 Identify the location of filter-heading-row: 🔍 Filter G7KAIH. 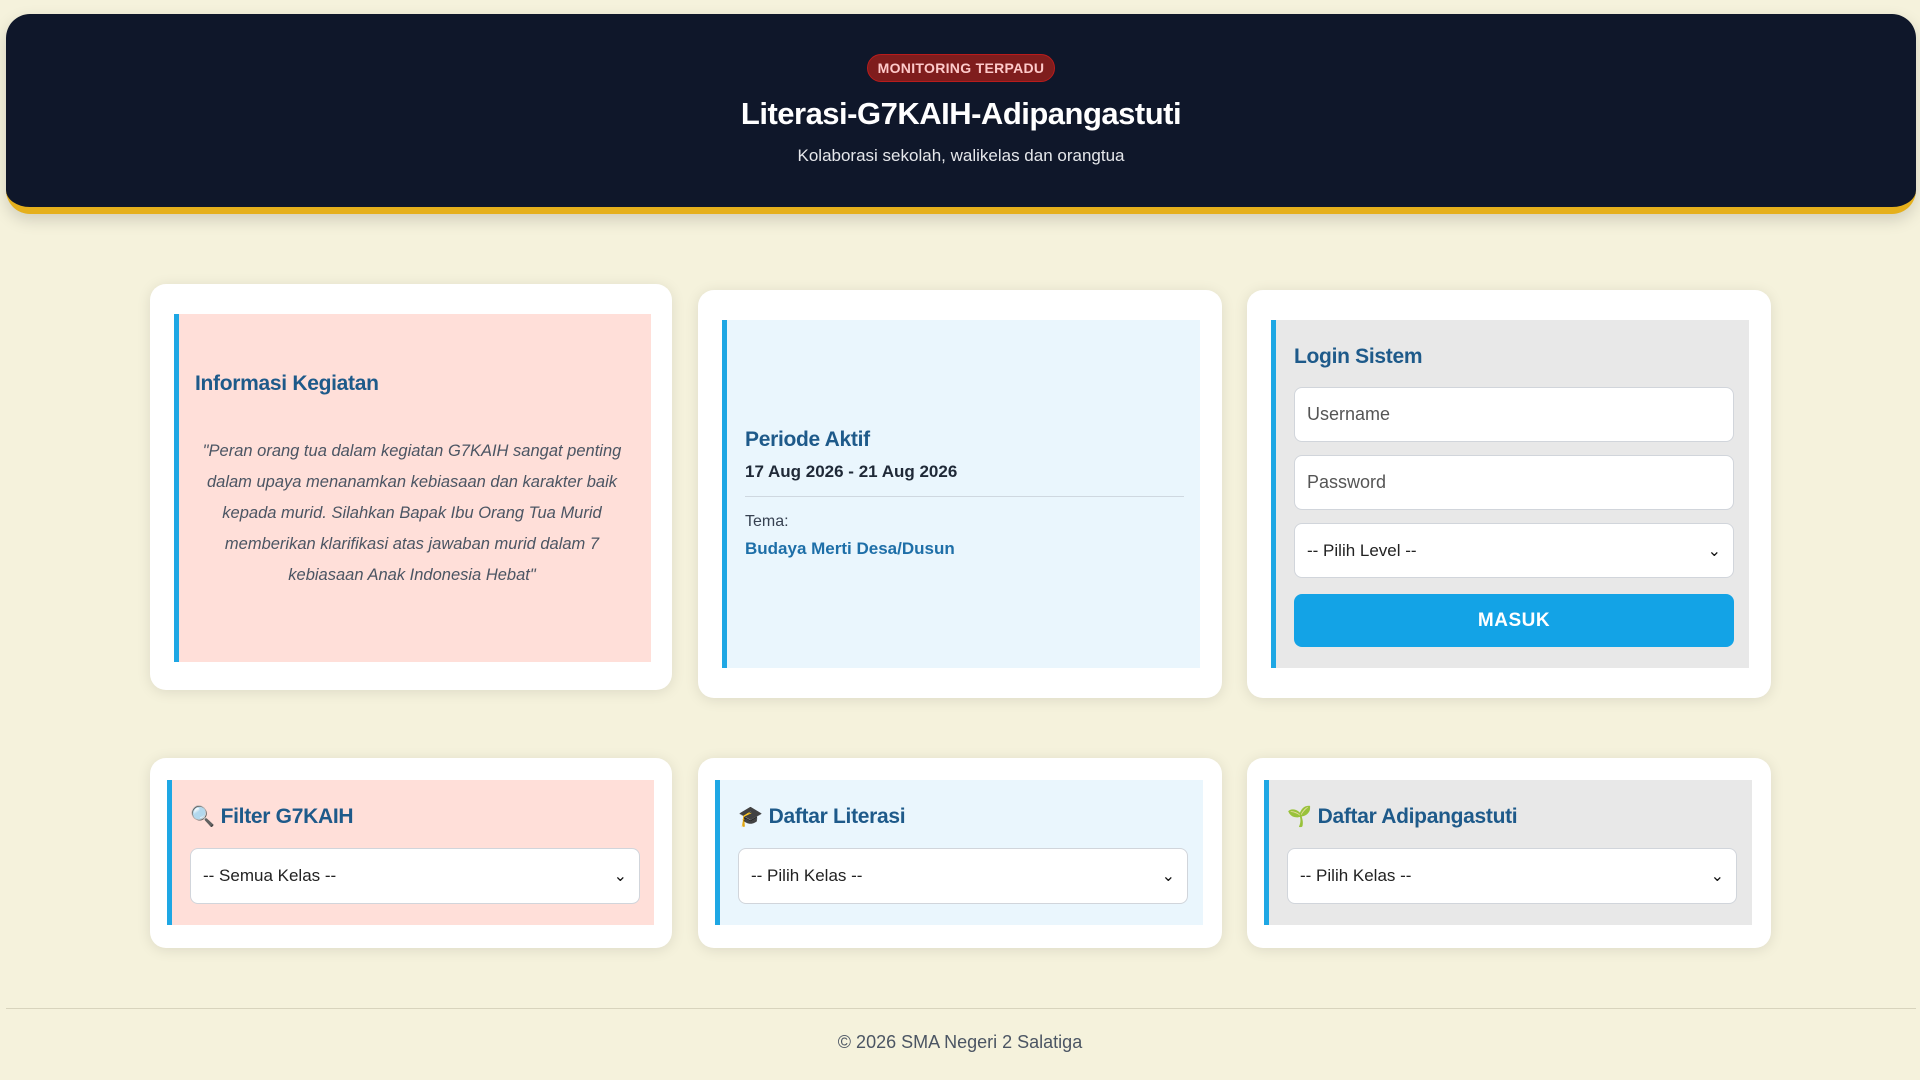
(272, 816).